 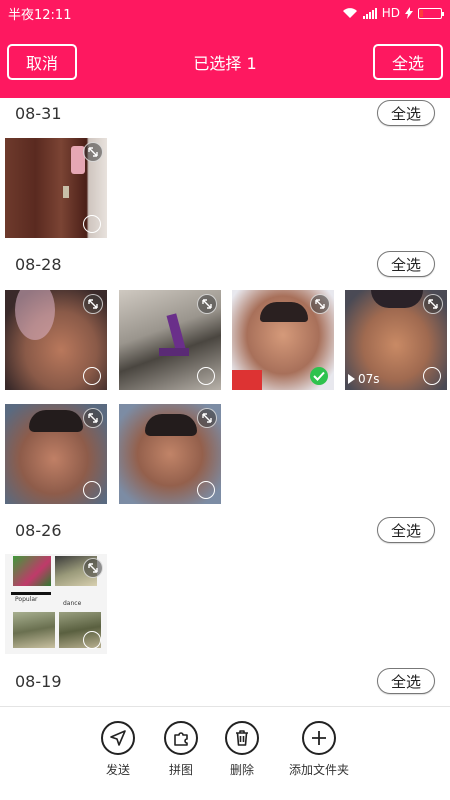 What do you see at coordinates (390, 13) in the screenshot?
I see `network-type: HD` at bounding box center [390, 13].